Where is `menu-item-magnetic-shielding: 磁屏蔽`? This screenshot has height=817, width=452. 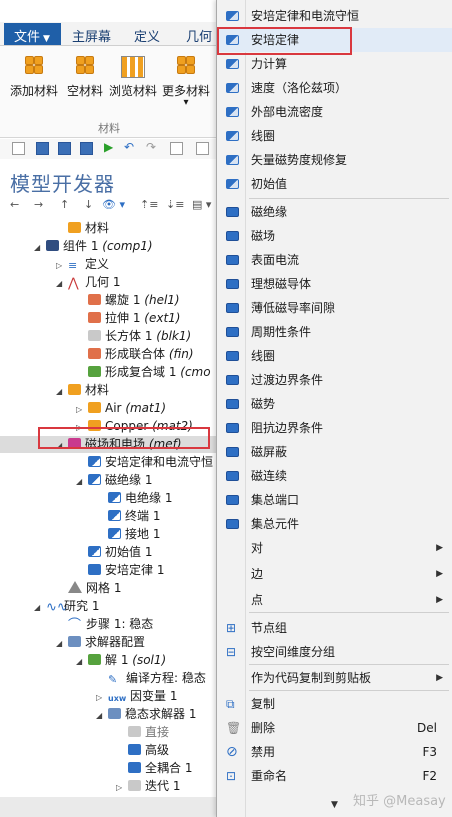
menu-item-magnetic-shielding: 磁屏蔽 is located at coordinates (334, 452).